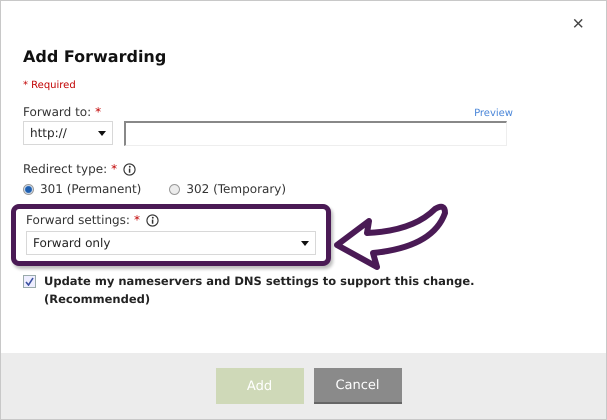 The height and width of the screenshot is (420, 607). Describe the element at coordinates (493, 113) in the screenshot. I see `preview-link: Preview` at that location.